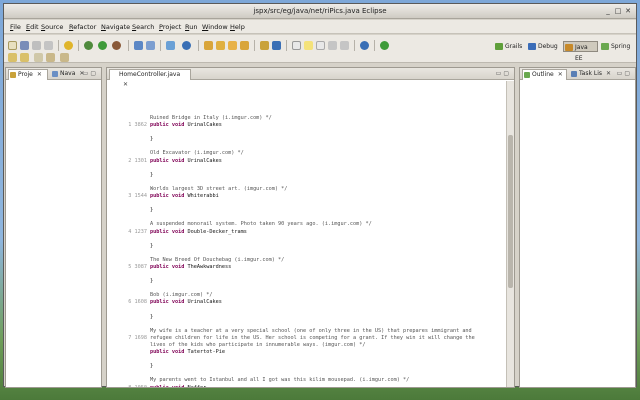 This screenshot has height=400, width=640. What do you see at coordinates (102, 45) in the screenshot?
I see `run-icon` at bounding box center [102, 45].